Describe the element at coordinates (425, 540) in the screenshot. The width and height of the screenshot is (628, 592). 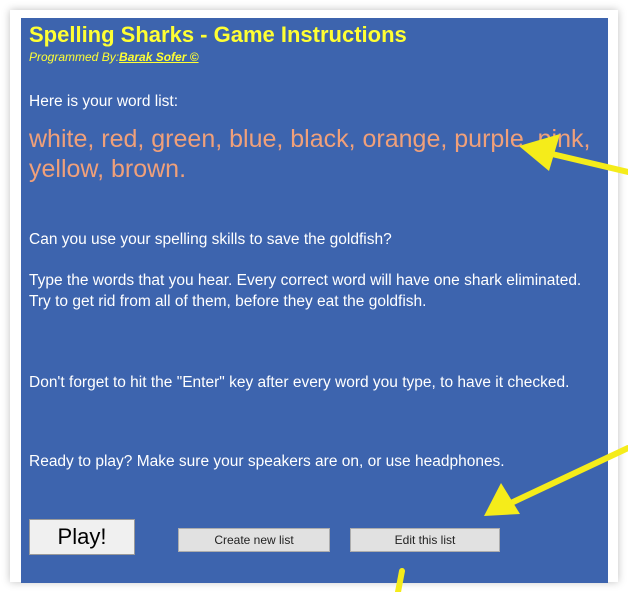
I see `edit-list-button: Edit this list` at that location.